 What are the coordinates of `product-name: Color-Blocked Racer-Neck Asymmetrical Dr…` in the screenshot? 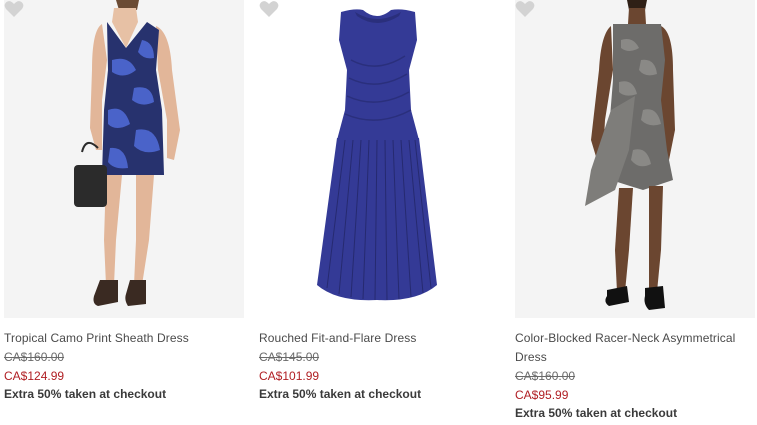 It's located at (635, 348).